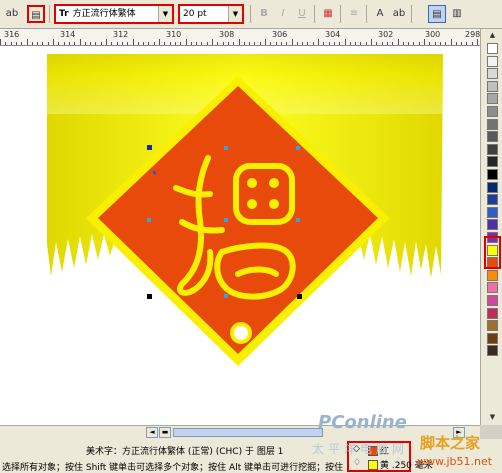  What do you see at coordinates (457, 14) in the screenshot?
I see `vertical-text-icon: ▥` at bounding box center [457, 14].